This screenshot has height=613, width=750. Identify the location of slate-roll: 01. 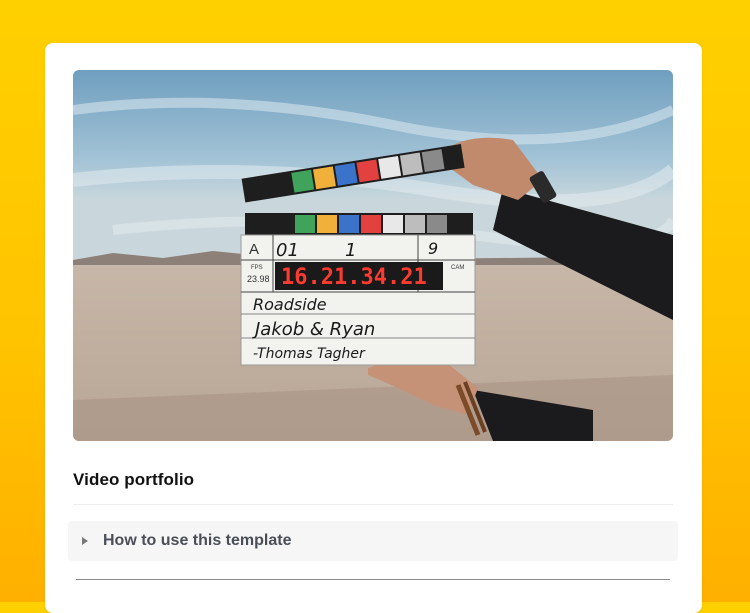
(287, 250).